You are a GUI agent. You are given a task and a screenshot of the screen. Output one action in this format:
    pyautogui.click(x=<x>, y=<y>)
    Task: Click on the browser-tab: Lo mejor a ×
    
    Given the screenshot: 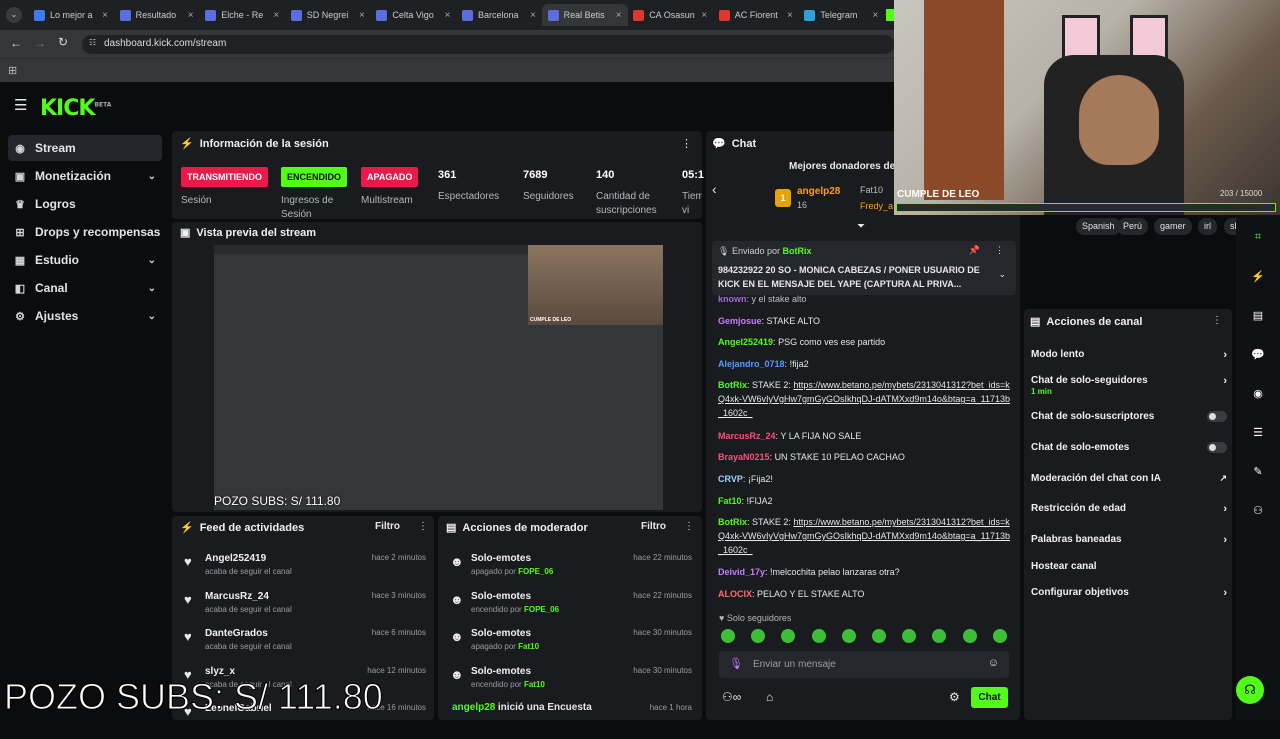 What is the action you would take?
    pyautogui.click(x=71, y=15)
    